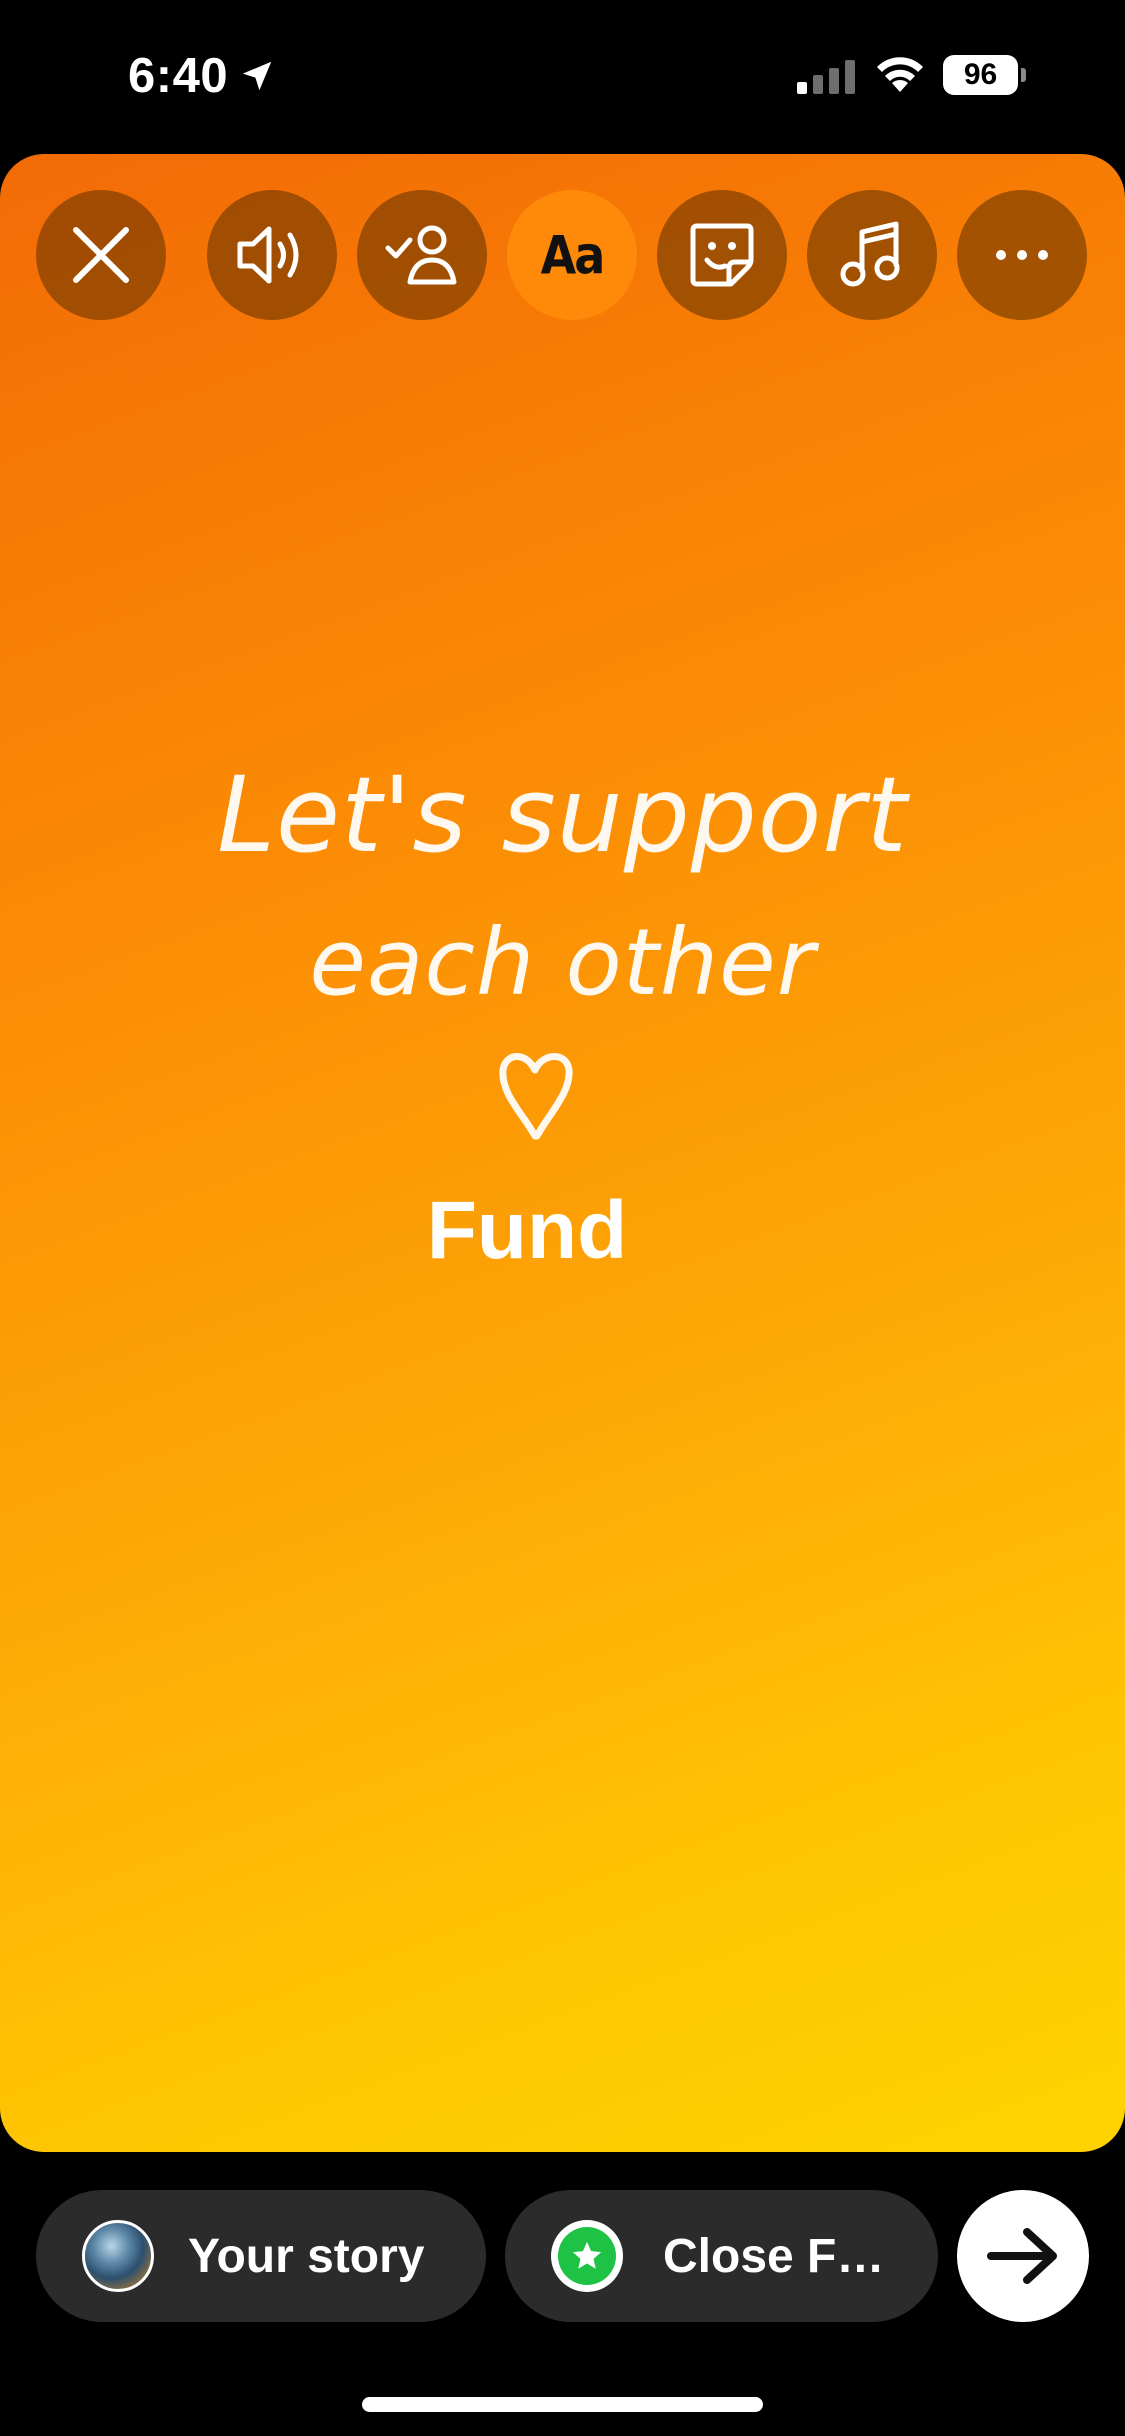  Describe the element at coordinates (980, 75) in the screenshot. I see `battery-level: 96` at that location.